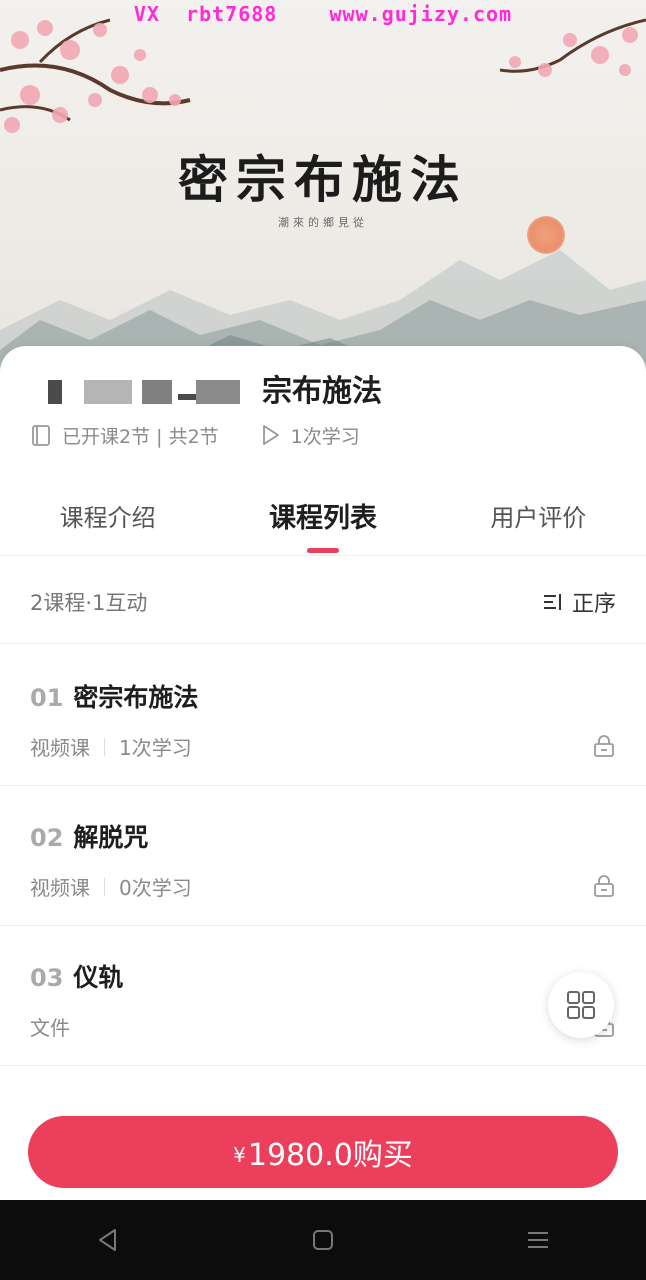 The width and height of the screenshot is (646, 1280). I want to click on lesson-item: 01 密宗布施法 视频课 1次学习, so click(323, 716).